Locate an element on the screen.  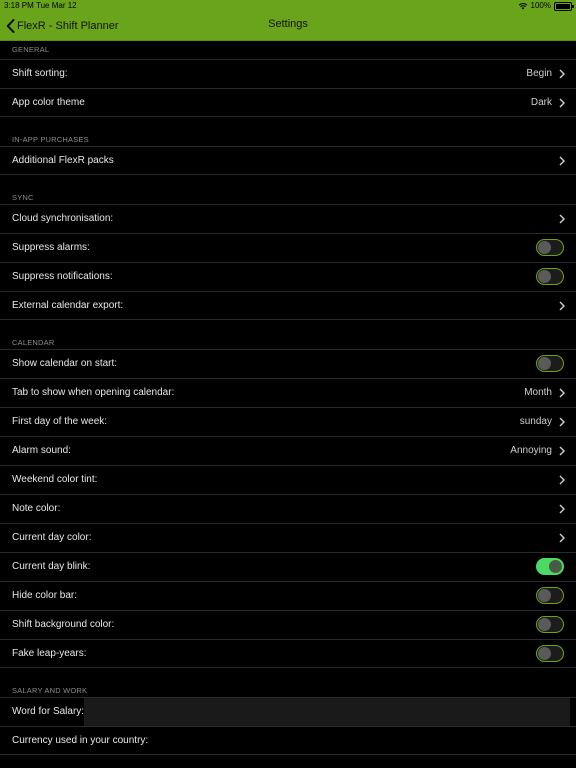
row-weekend-tint: Weekend color tint: is located at coordinates (288, 479).